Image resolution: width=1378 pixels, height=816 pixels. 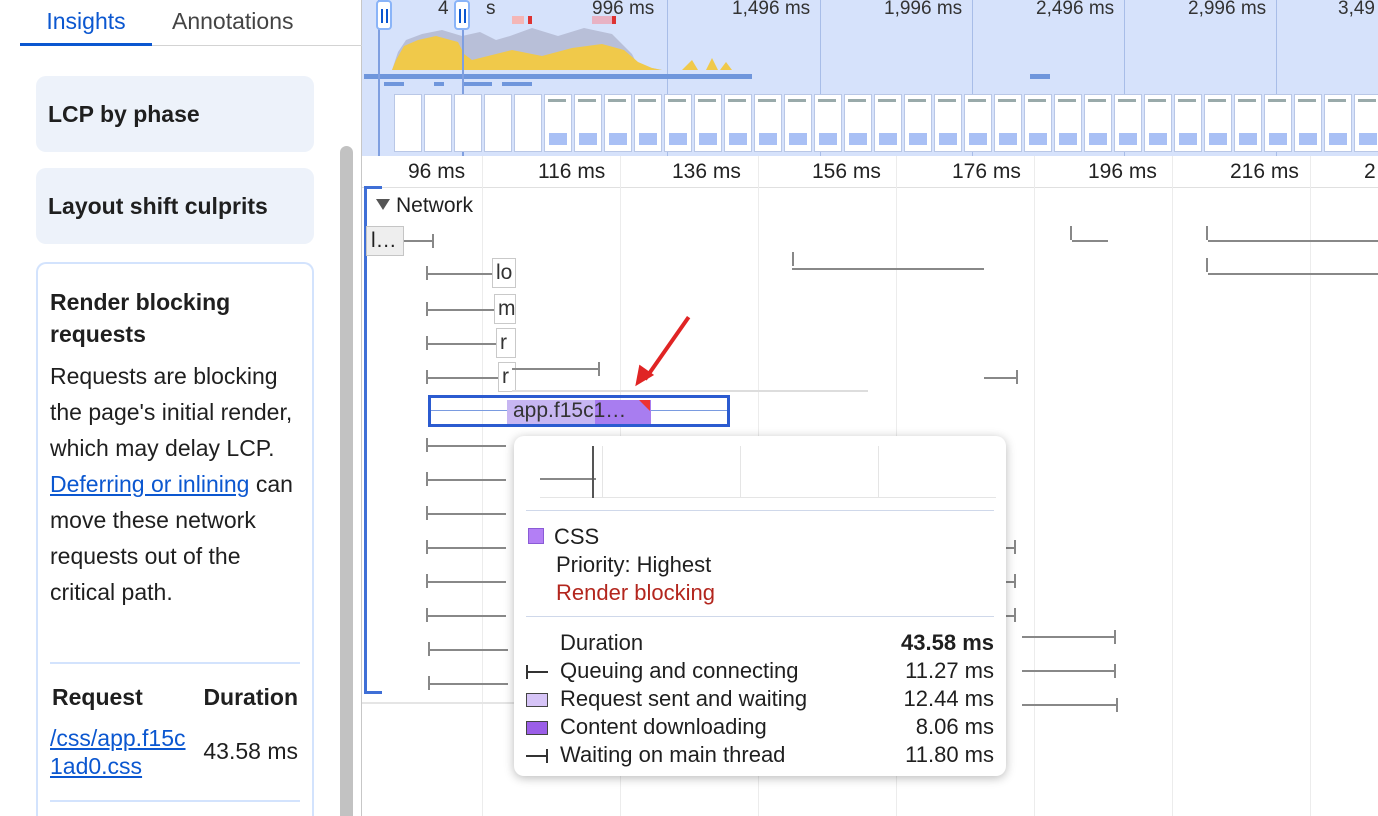 What do you see at coordinates (537, 756) in the screenshot?
I see `main-thread-whisker-icon` at bounding box center [537, 756].